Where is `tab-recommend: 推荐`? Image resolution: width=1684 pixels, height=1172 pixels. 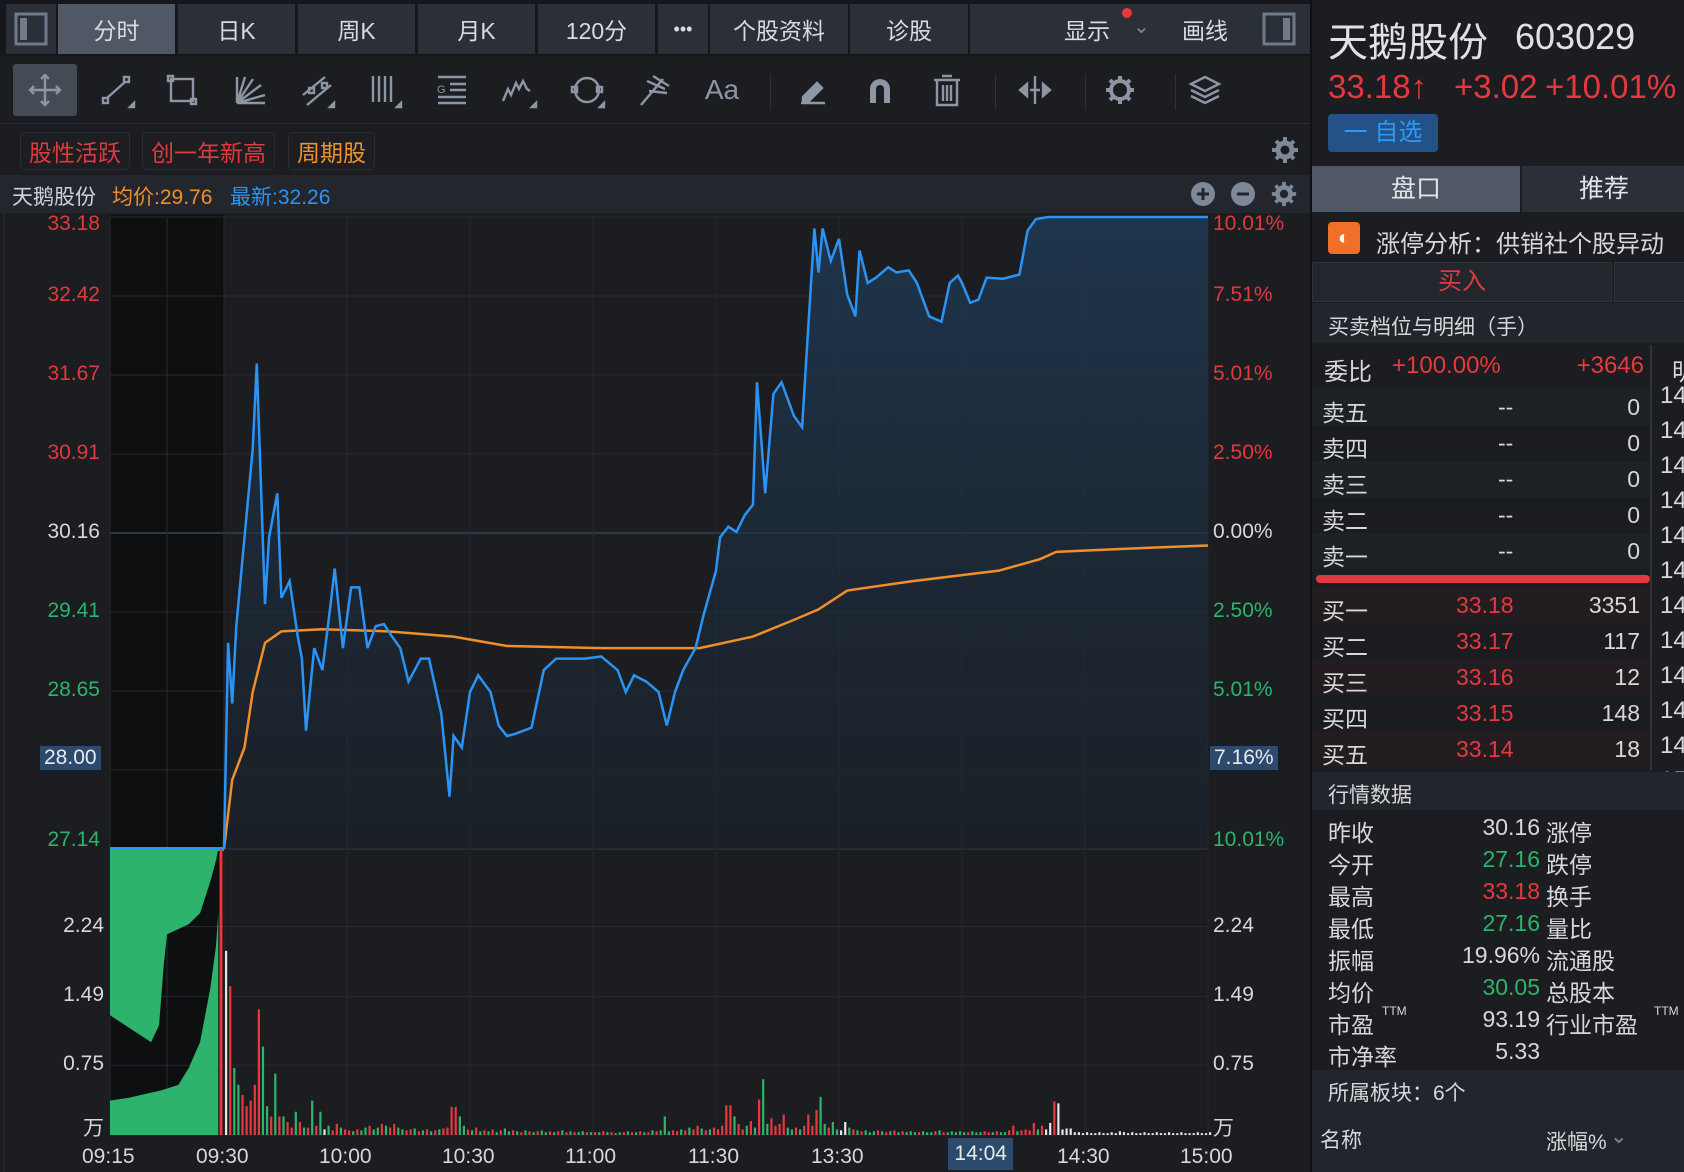
tab-recommend: 推荐 is located at coordinates (1603, 189).